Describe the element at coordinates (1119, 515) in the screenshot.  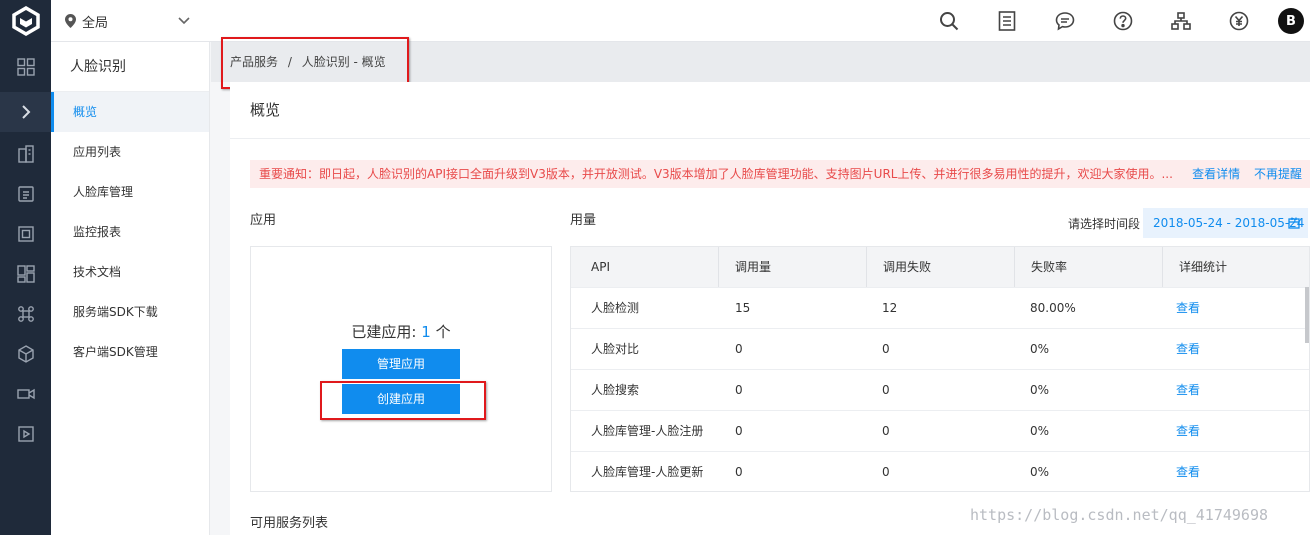
I see `watermark: https://blog.csdn.net/qq_41749698` at that location.